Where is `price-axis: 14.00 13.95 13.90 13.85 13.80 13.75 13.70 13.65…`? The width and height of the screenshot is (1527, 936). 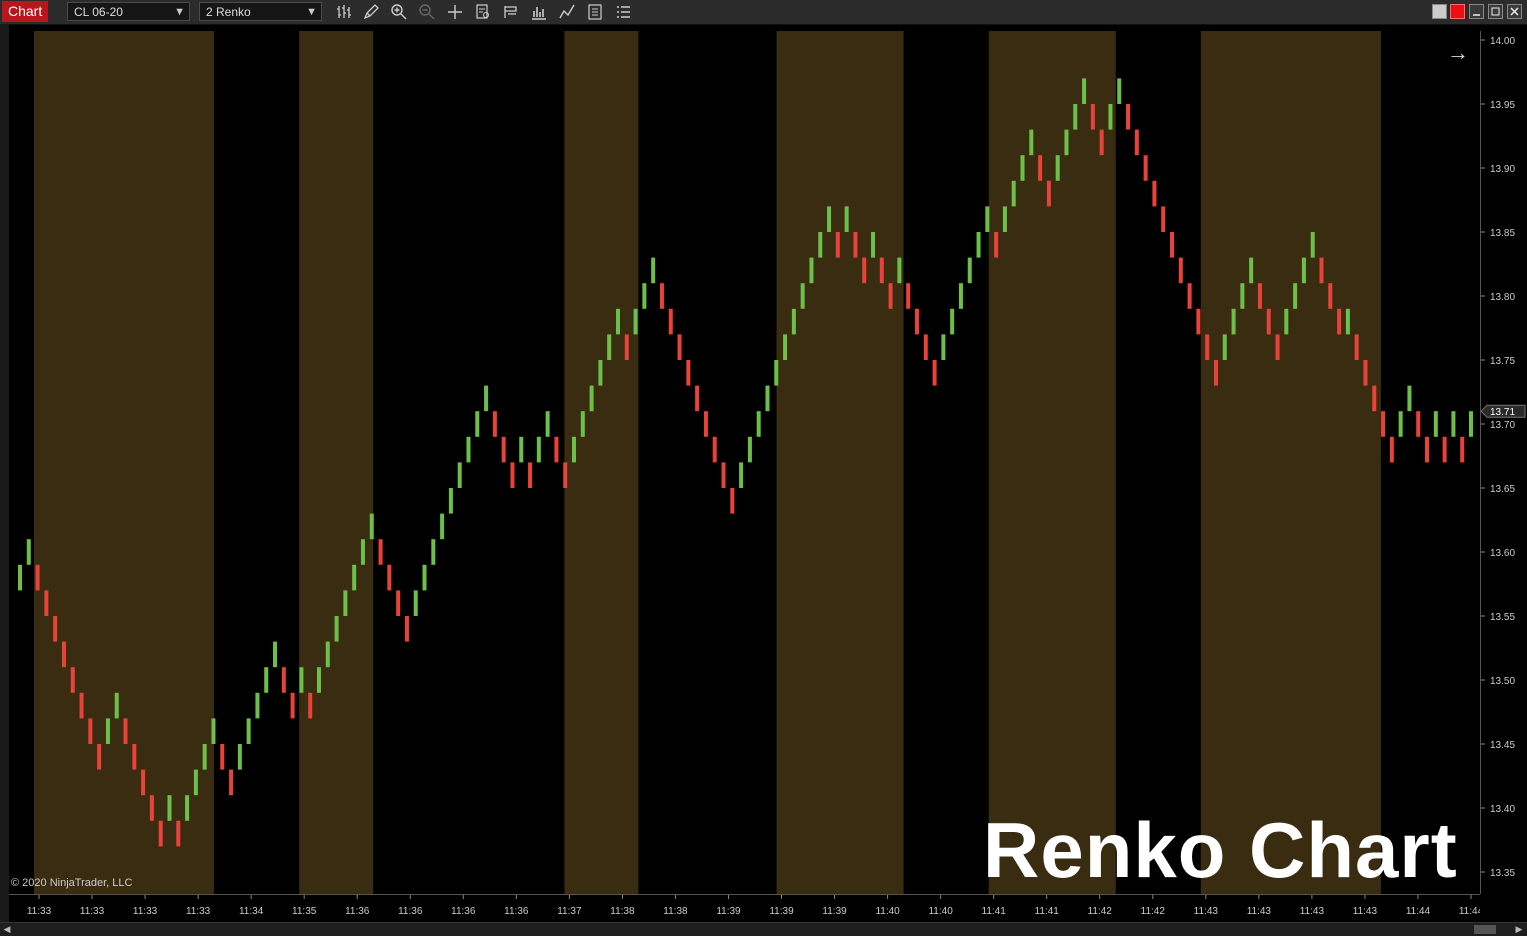 price-axis: 14.00 13.95 13.90 13.85 13.80 13.75 13.70 13.65… is located at coordinates (1503, 462).